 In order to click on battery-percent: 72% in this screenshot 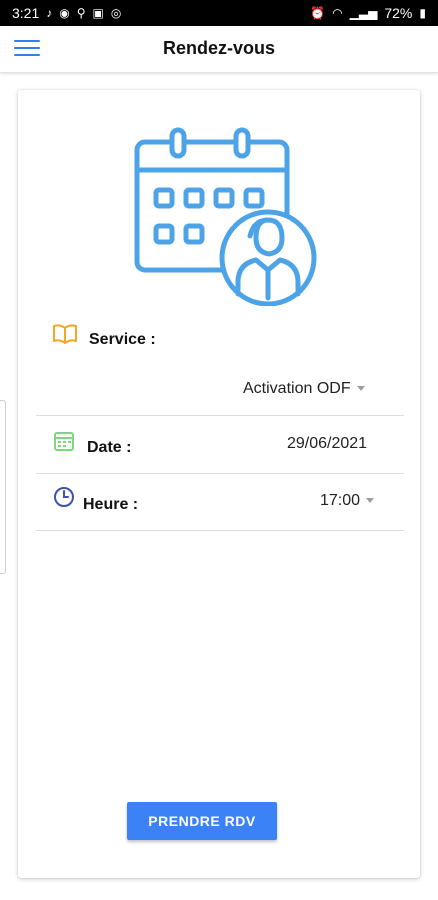, I will do `click(398, 13)`.